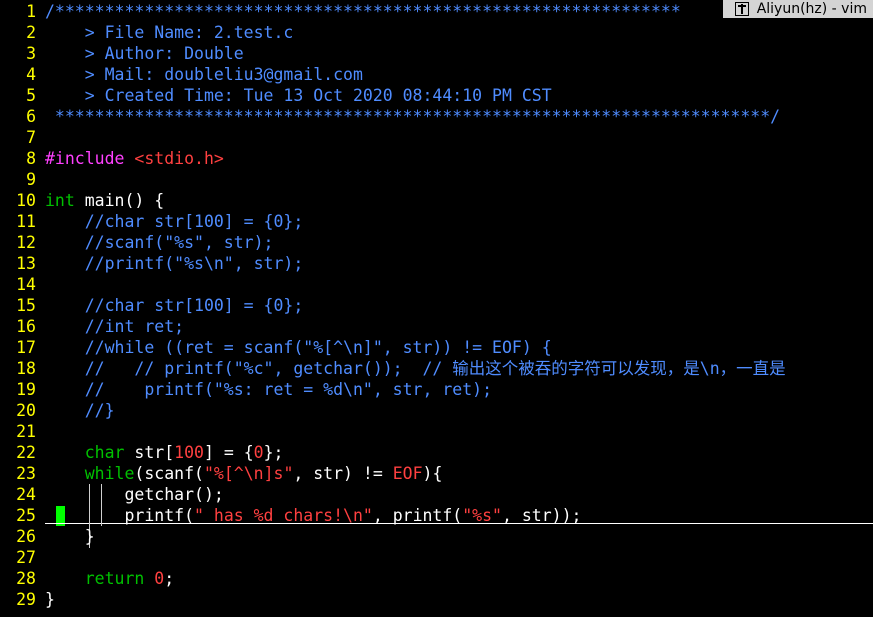 This screenshot has height=617, width=873. I want to click on code-token: char, so click(104, 452).